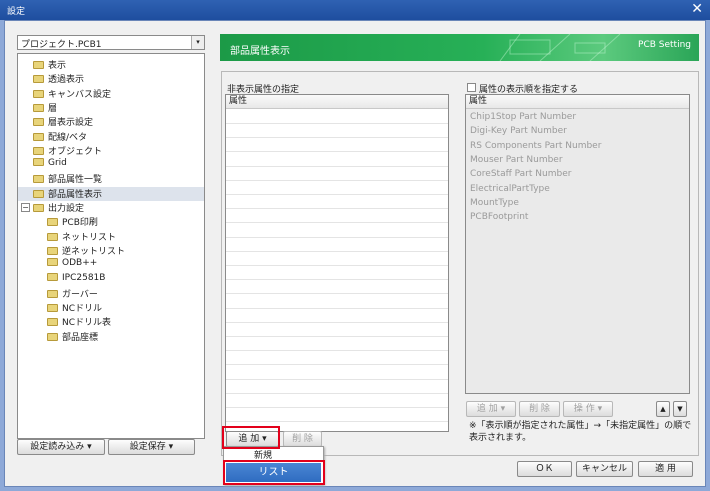 The height and width of the screenshot is (491, 710). What do you see at coordinates (61, 45) in the screenshot?
I see `project-select-value: プロジェクト.PCB1` at bounding box center [61, 45].